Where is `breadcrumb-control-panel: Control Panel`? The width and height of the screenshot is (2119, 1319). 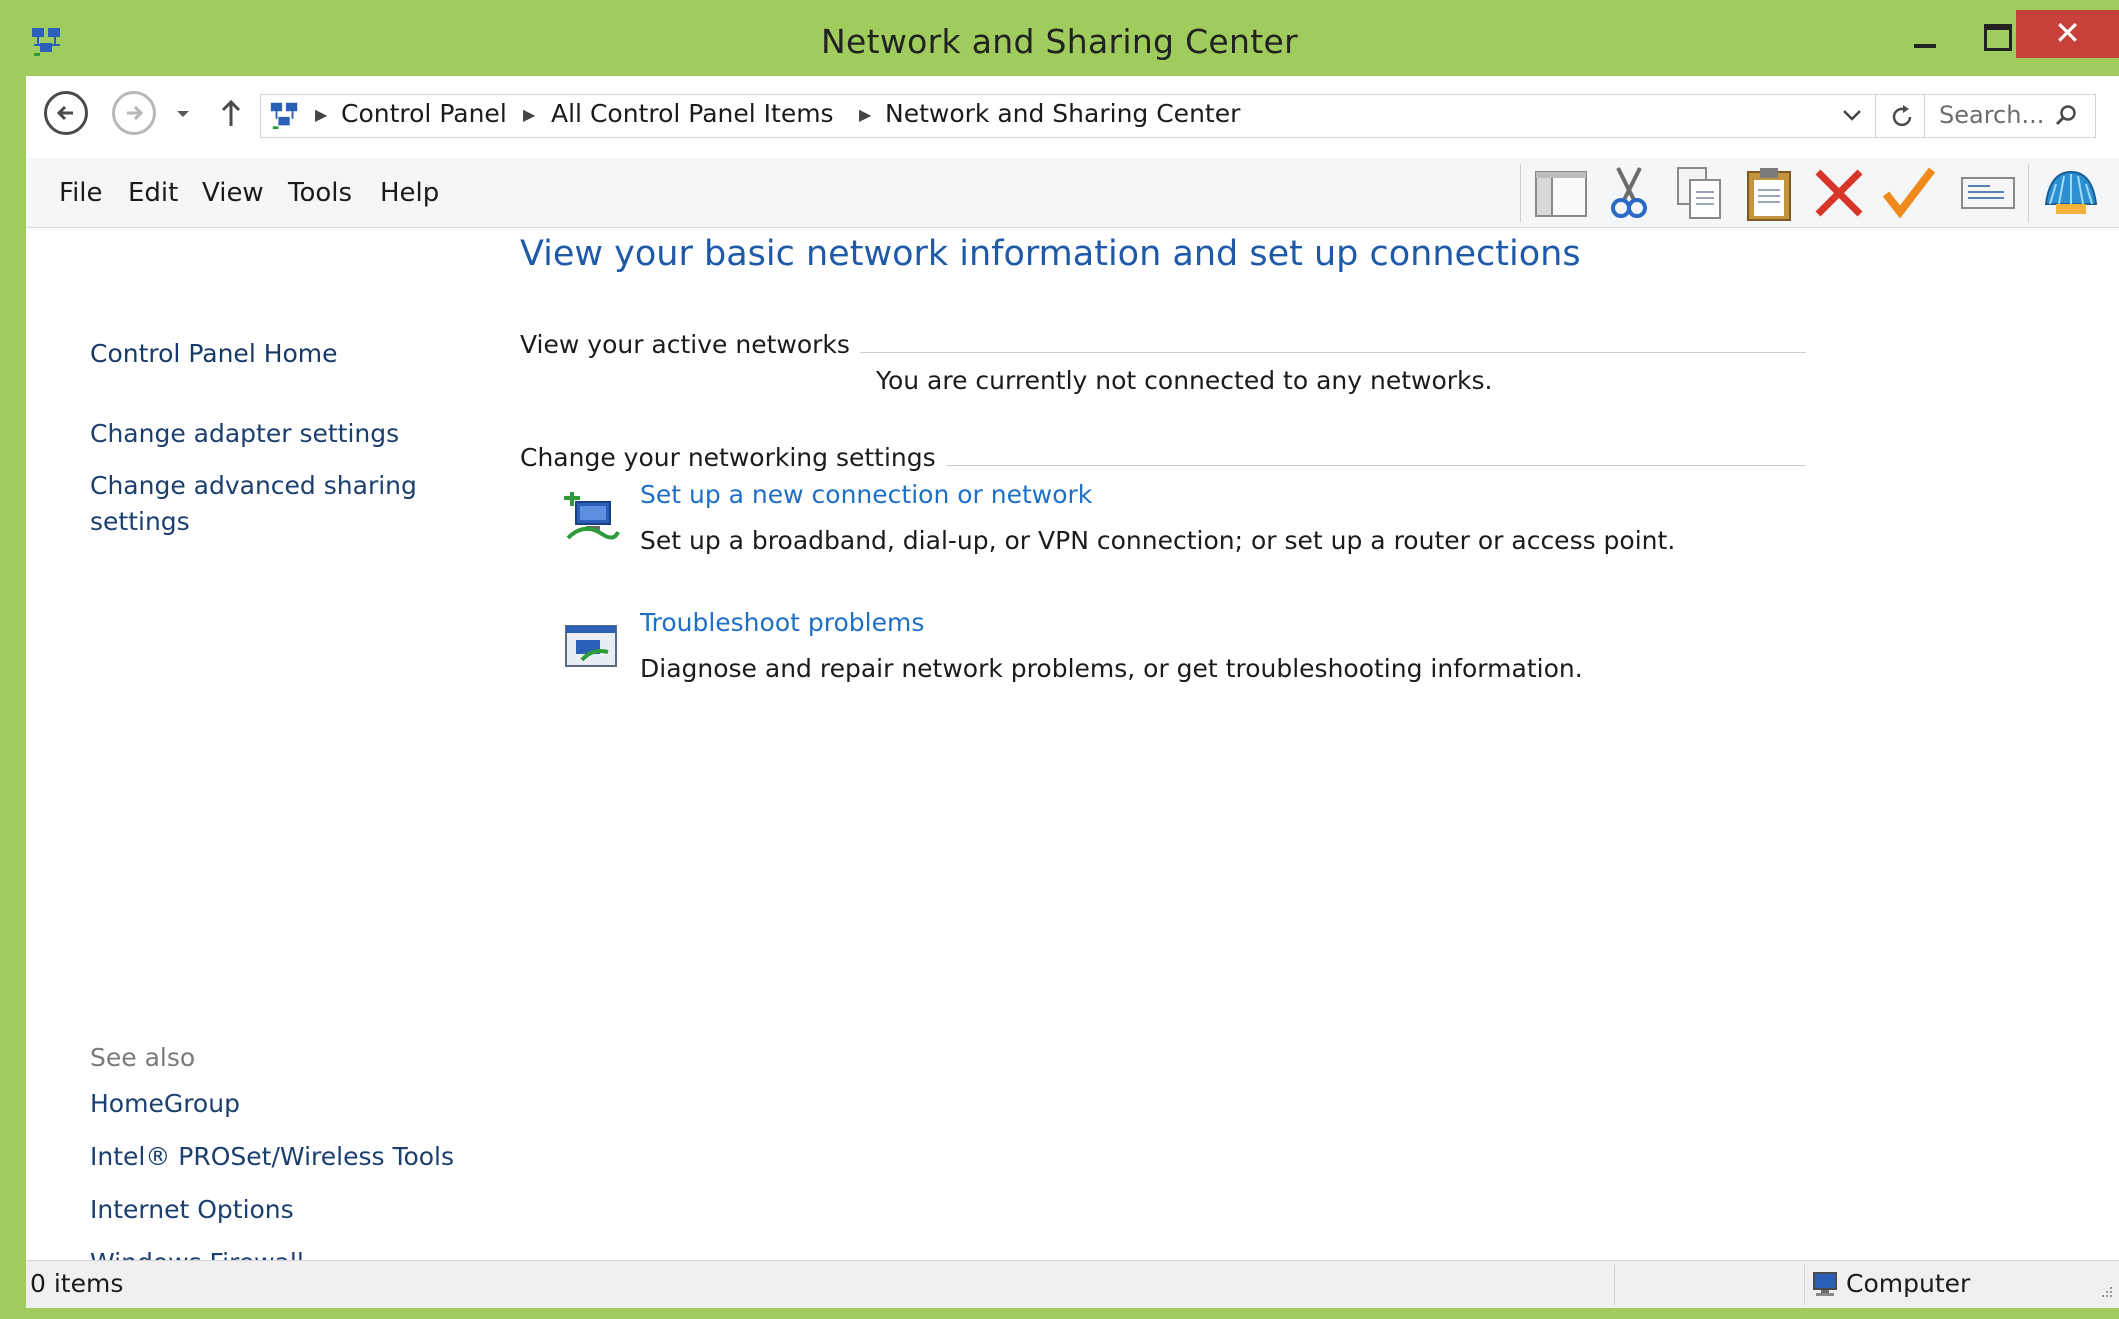
breadcrumb-control-panel: Control Panel is located at coordinates (424, 113).